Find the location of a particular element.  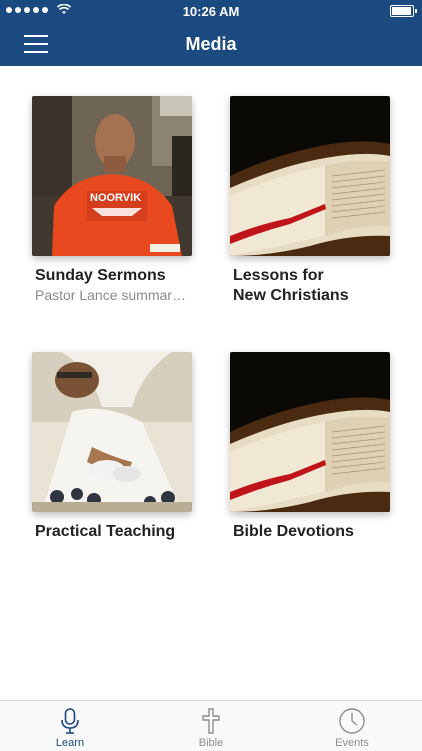

tab-learn: Learn is located at coordinates (70, 726).